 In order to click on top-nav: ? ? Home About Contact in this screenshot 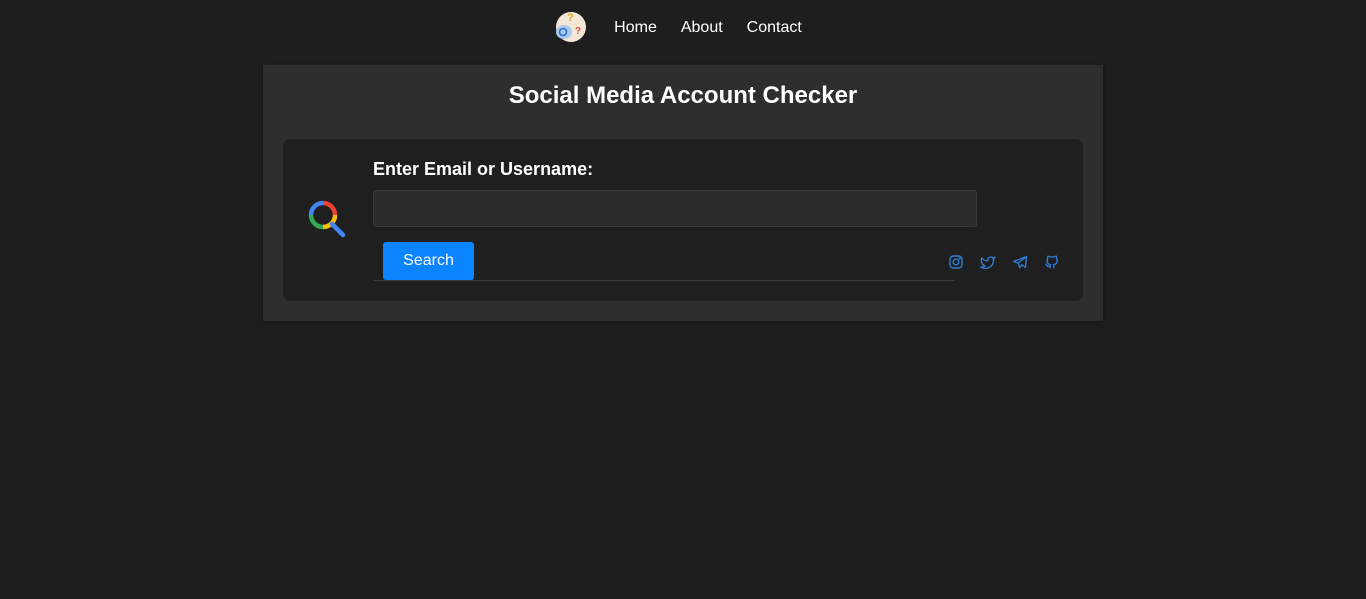, I will do `click(683, 28)`.